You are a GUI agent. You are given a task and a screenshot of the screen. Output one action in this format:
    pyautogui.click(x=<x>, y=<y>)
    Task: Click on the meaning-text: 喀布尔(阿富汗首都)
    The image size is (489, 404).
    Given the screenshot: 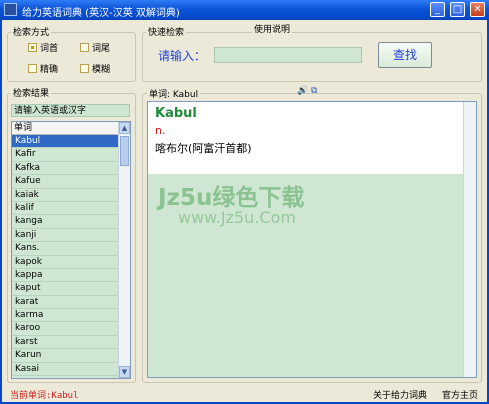 What is the action you would take?
    pyautogui.click(x=203, y=148)
    